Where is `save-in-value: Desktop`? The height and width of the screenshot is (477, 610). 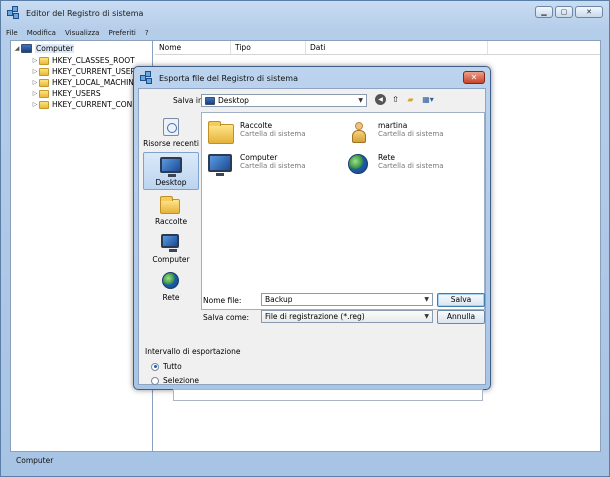 save-in-value: Desktop is located at coordinates (233, 100).